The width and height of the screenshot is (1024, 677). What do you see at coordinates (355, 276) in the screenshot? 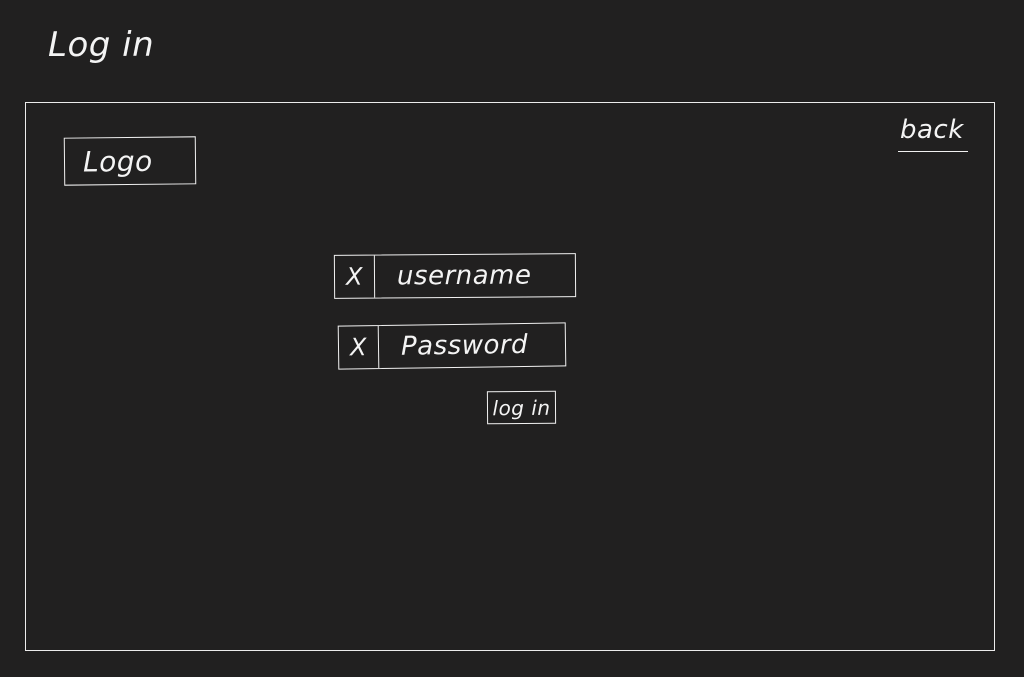
I see `username-icon-placeholder: X` at bounding box center [355, 276].